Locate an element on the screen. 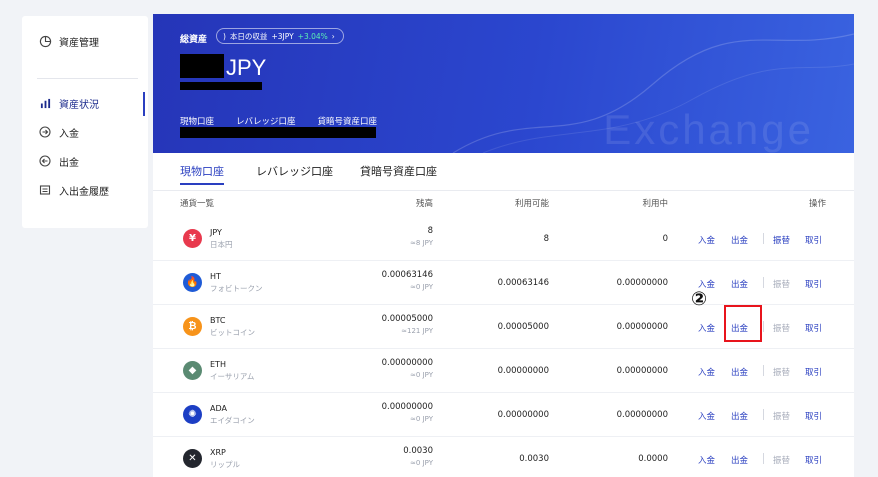  coin-available: 8 is located at coordinates (546, 239).